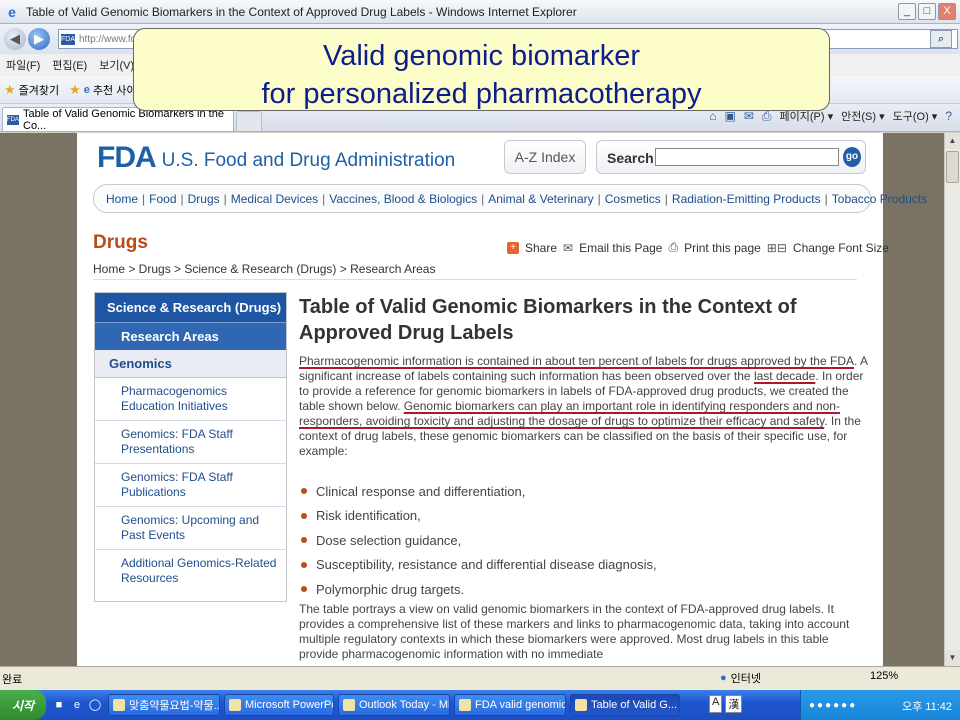 This screenshot has width=960, height=720. I want to click on nav-vaccines: Vaccines, Blood & Biologics, so click(403, 199).